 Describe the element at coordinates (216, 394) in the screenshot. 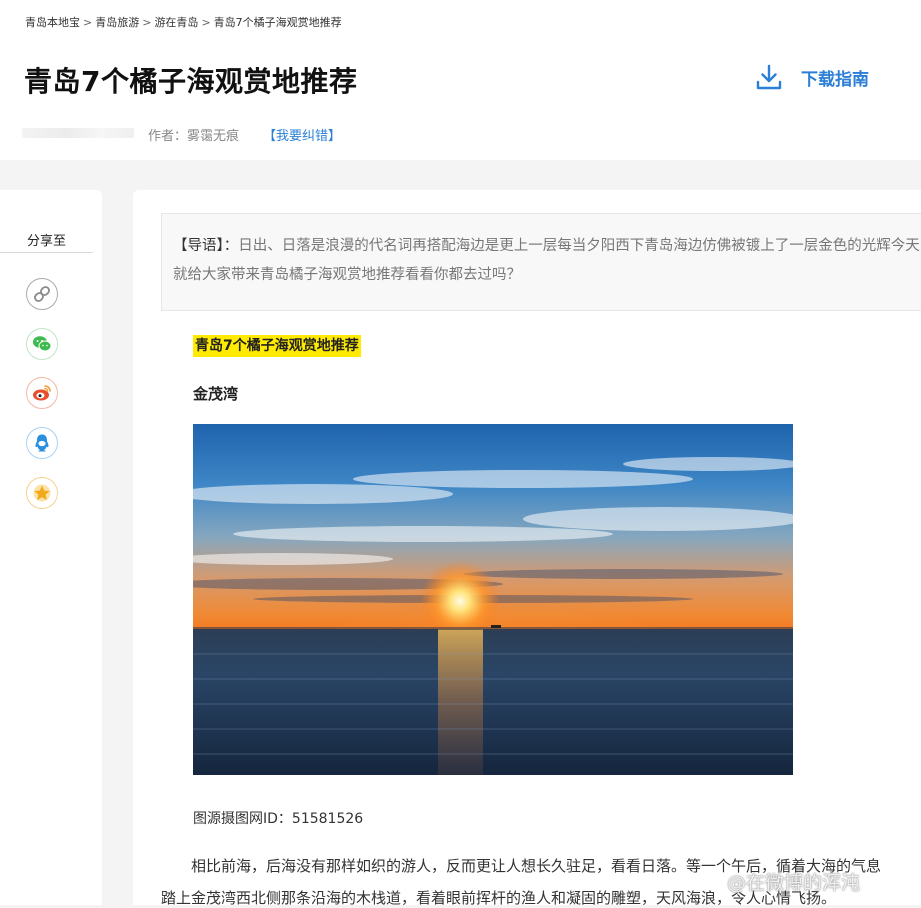

I see `section-heading: 金茂湾` at that location.